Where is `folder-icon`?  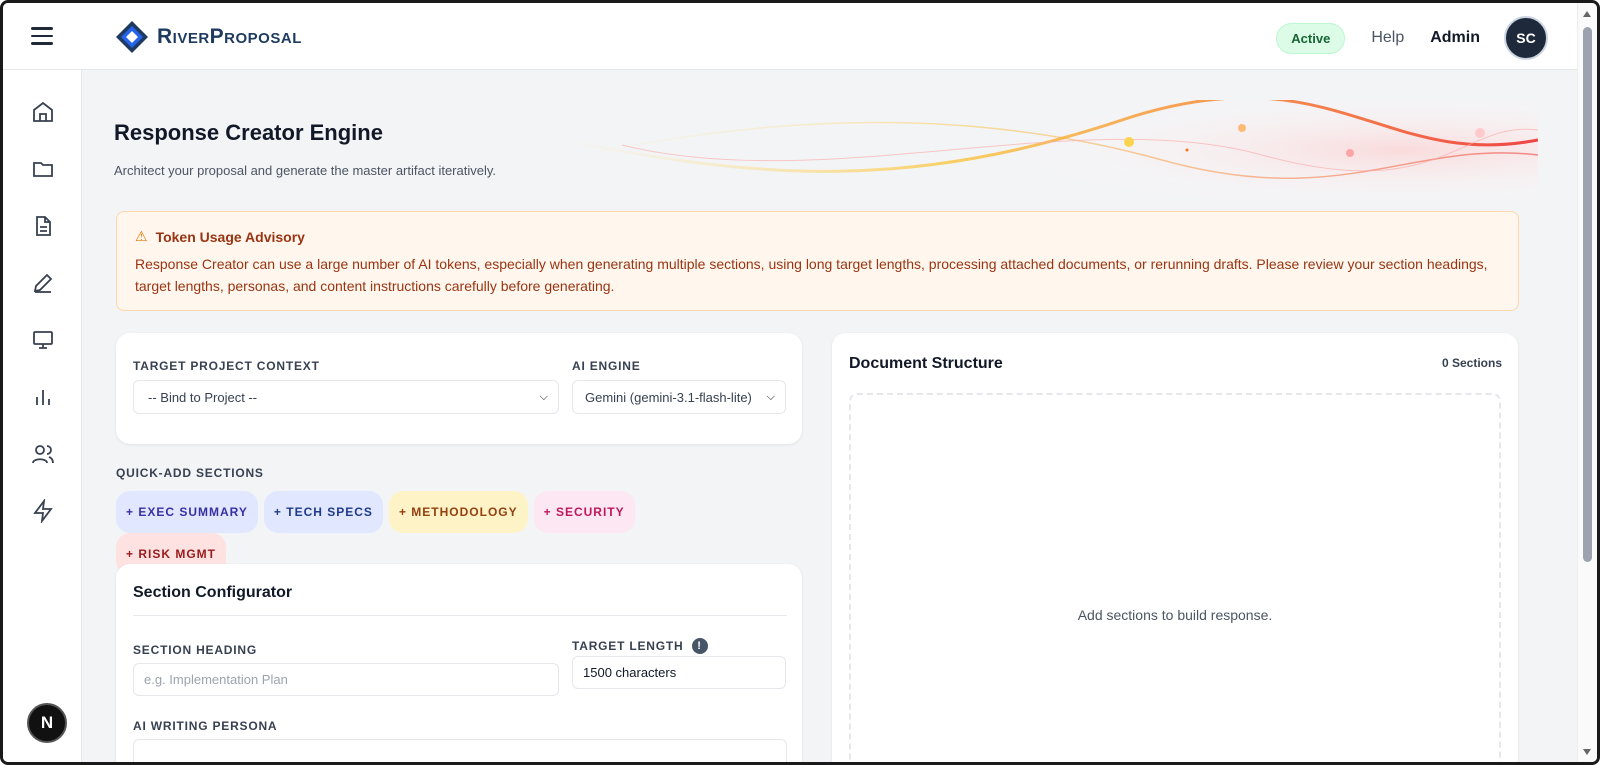 folder-icon is located at coordinates (43, 169).